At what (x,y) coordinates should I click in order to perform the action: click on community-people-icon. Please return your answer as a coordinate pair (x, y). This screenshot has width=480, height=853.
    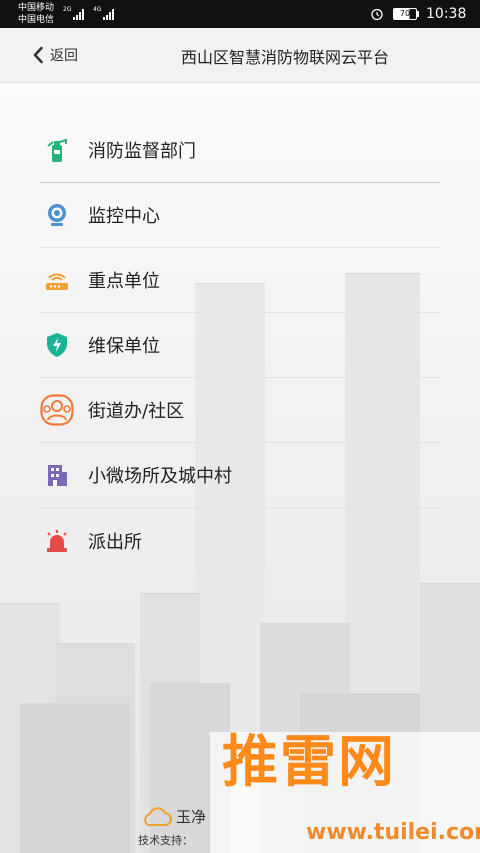
    Looking at the image, I should click on (57, 410).